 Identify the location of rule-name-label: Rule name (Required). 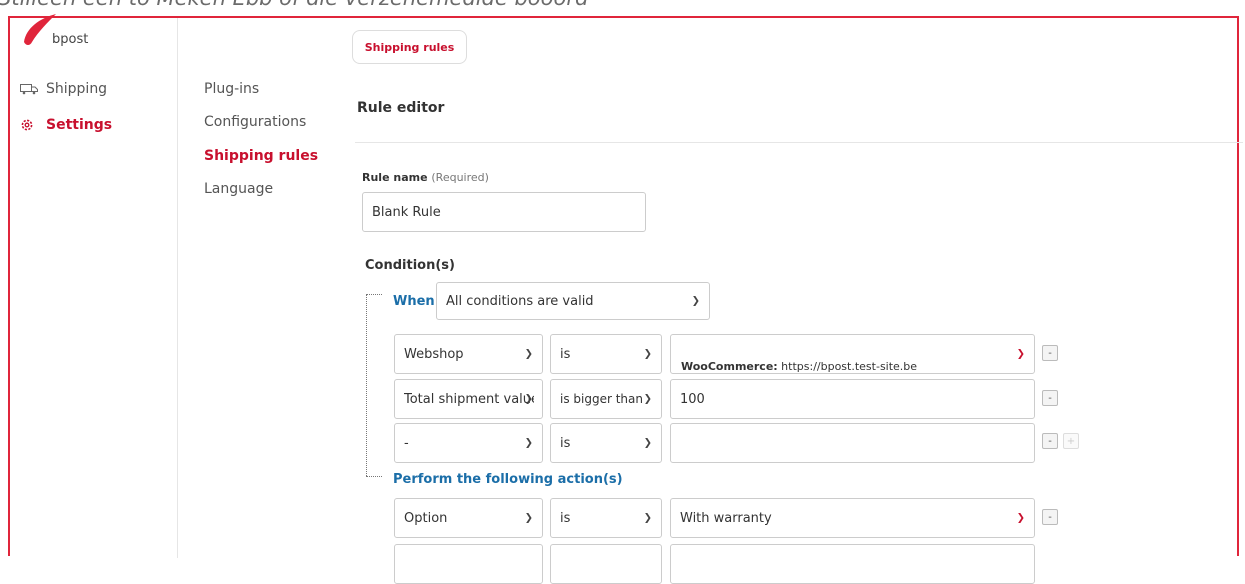
(425, 177).